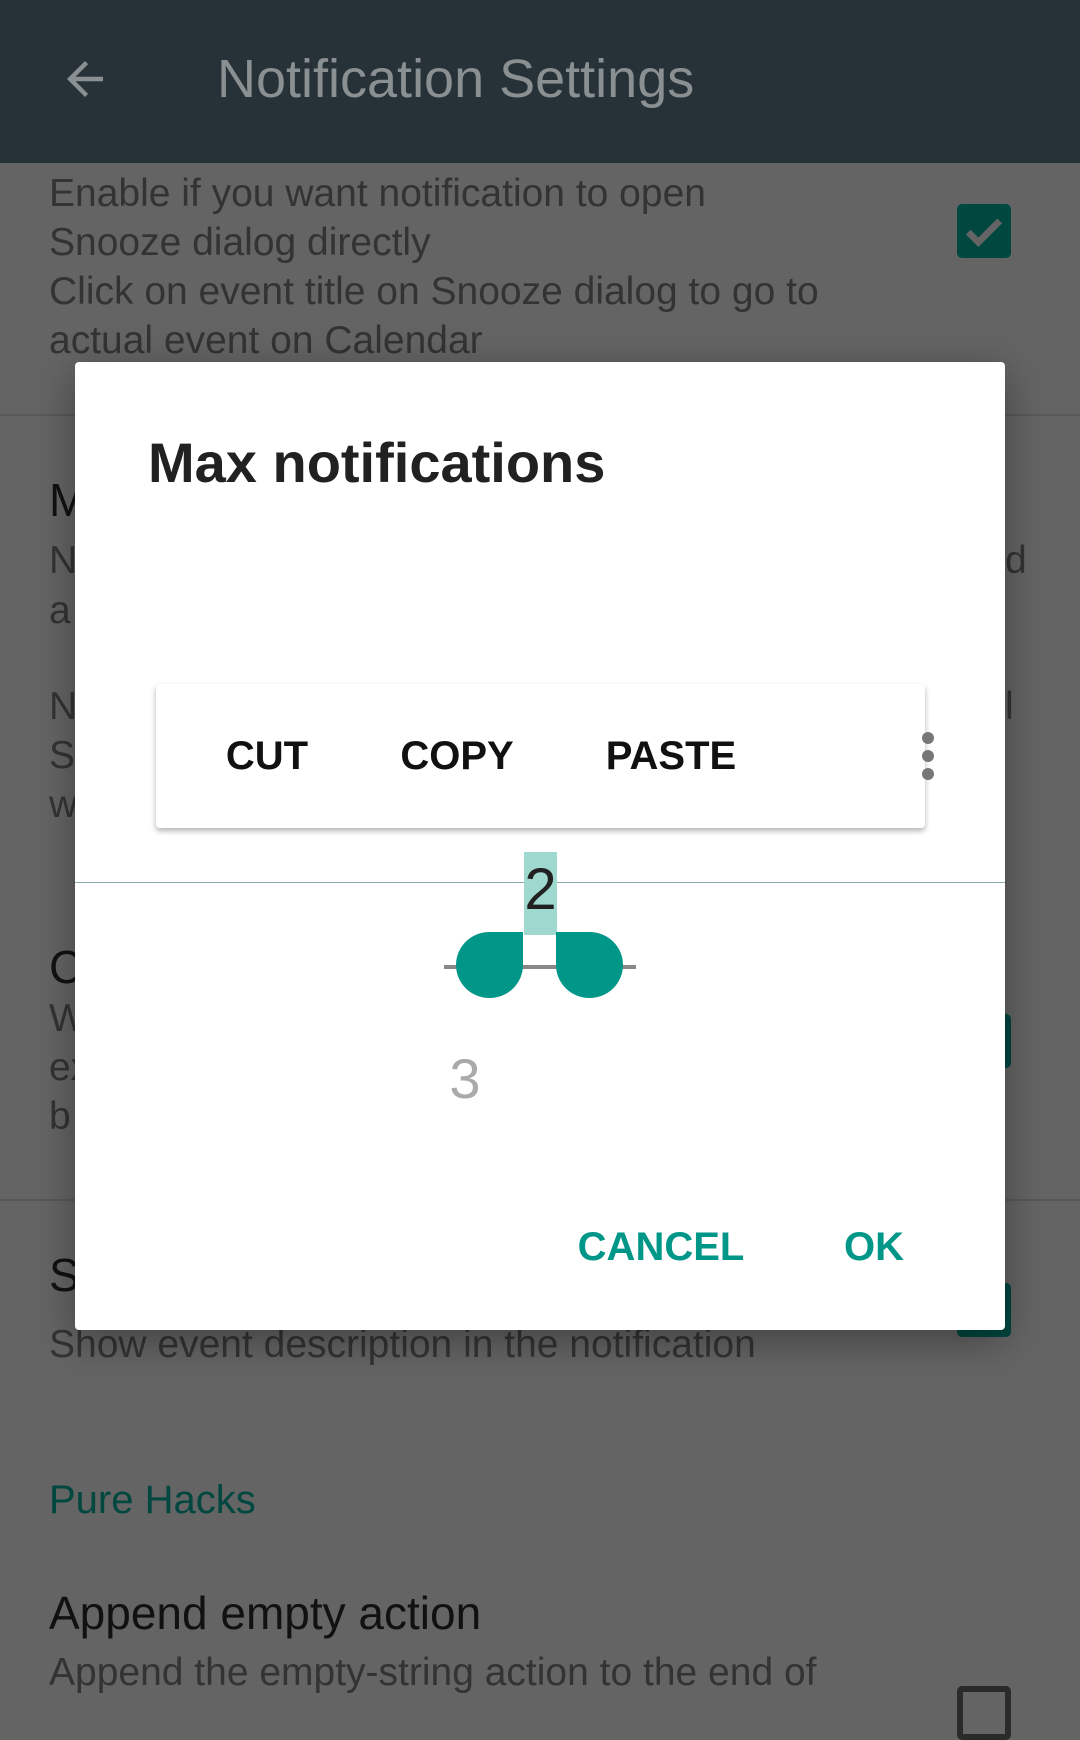 Image resolution: width=1080 pixels, height=1740 pixels. I want to click on summary-line: Enable if you want notification to open, so click(377, 193).